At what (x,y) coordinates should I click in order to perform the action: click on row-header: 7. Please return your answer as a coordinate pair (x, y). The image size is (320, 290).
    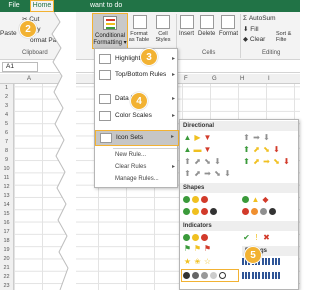
    Looking at the image, I should click on (6, 142).